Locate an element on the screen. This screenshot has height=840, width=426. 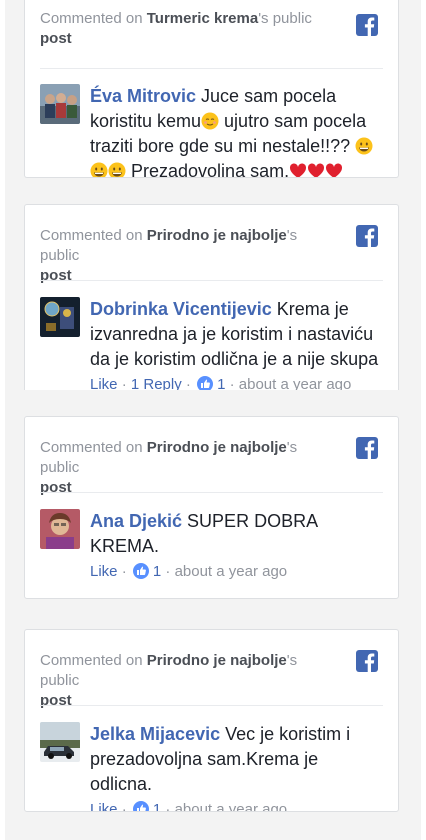
comment-author: Jelka Mijacevic is located at coordinates (155, 734).